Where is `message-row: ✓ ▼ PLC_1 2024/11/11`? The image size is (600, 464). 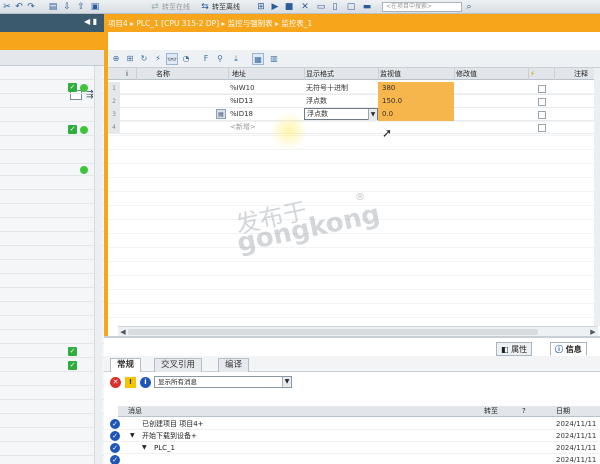
message-row: ✓ ▼ PLC_1 2024/11/11 is located at coordinates (352, 448).